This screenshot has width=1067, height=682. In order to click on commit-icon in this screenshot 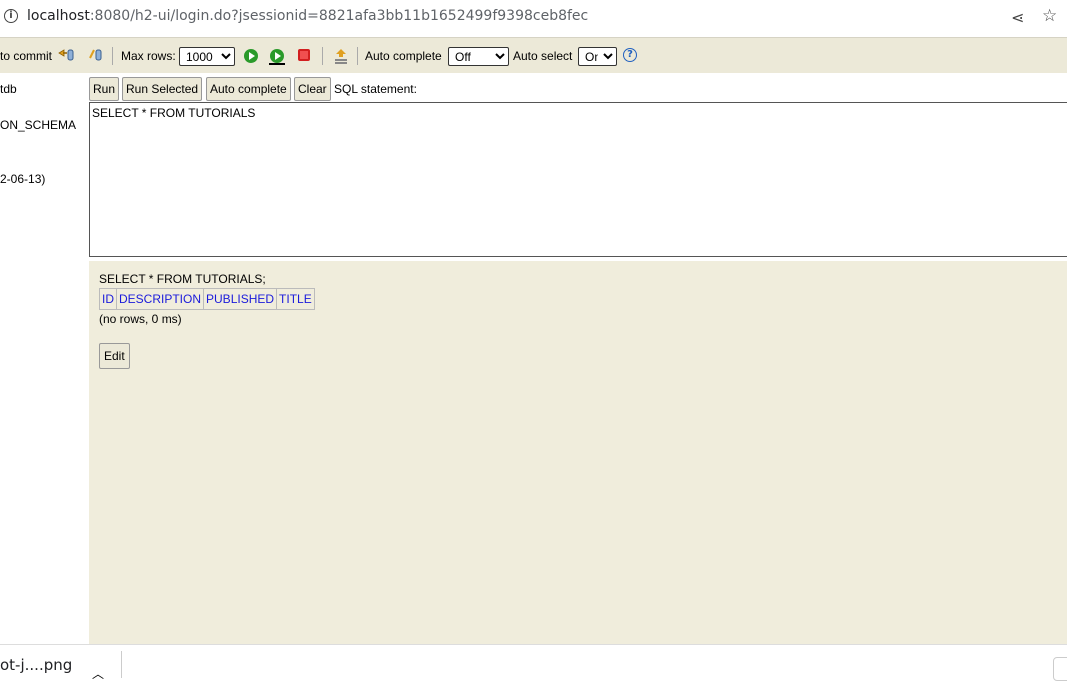, I will do `click(96, 56)`.